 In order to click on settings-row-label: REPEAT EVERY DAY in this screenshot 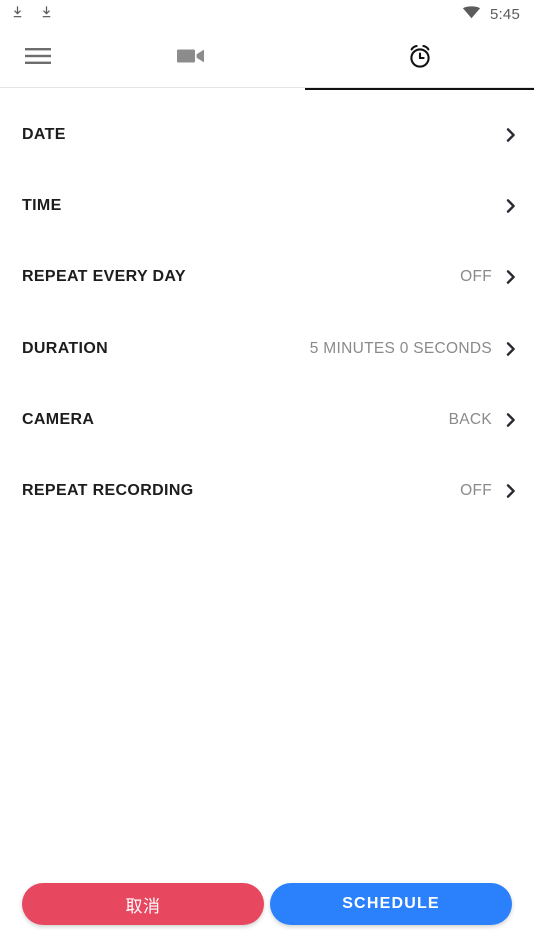, I will do `click(104, 277)`.